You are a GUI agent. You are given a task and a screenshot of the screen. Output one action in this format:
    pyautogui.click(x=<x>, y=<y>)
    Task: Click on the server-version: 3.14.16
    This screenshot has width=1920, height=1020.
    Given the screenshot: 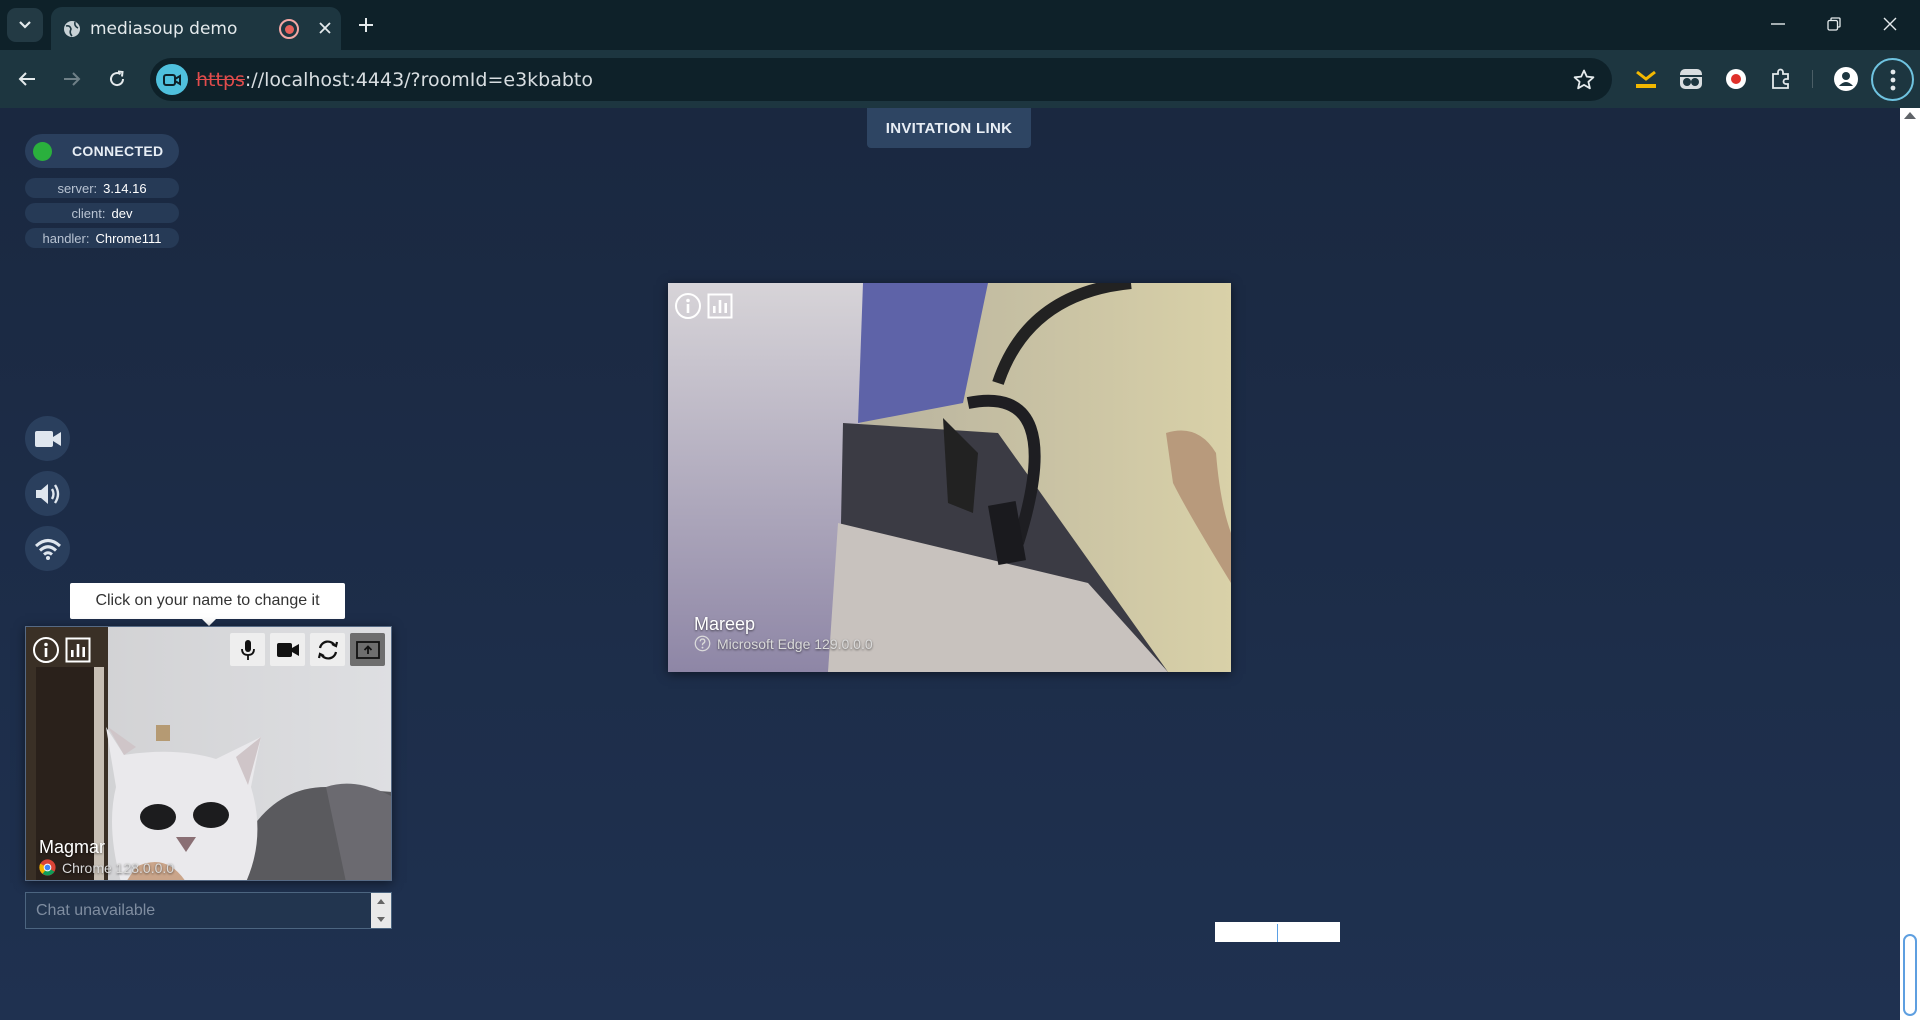 What is the action you would take?
    pyautogui.click(x=125, y=188)
    